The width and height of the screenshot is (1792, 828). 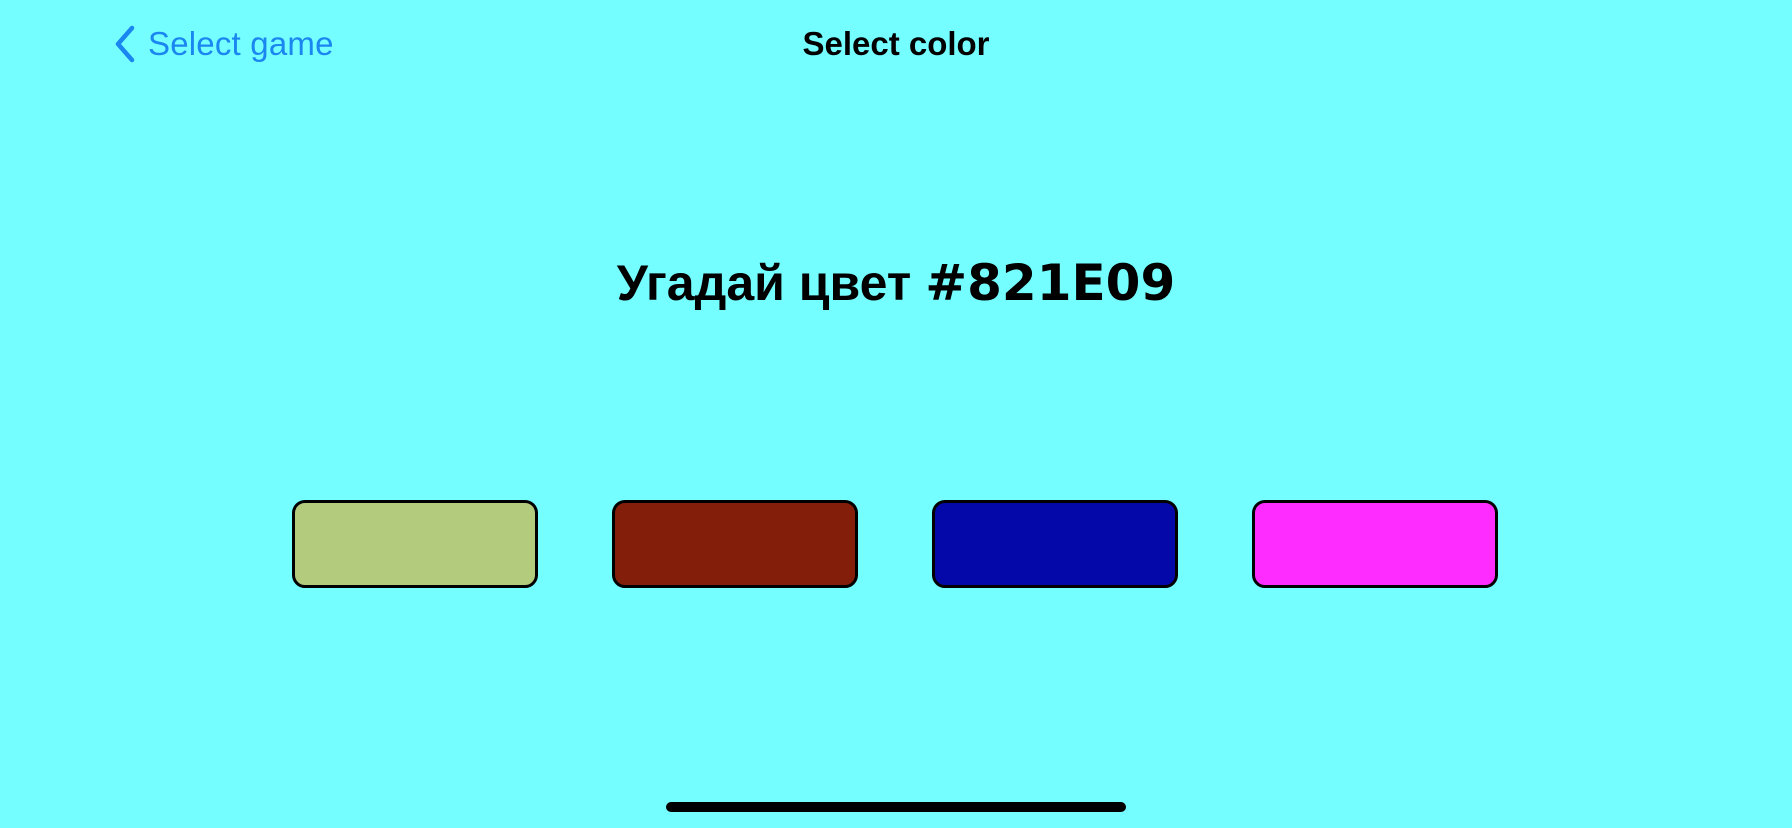 I want to click on target-hex-code: #821E09, so click(x=1050, y=283).